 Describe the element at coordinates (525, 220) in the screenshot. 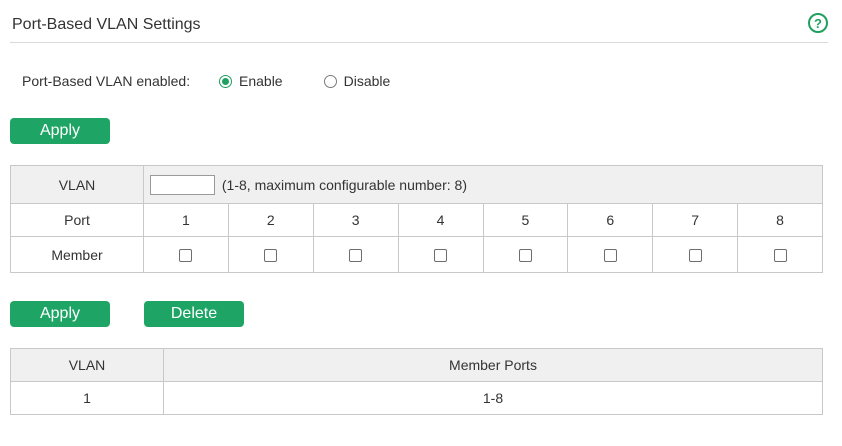

I see `port-number: 5` at that location.